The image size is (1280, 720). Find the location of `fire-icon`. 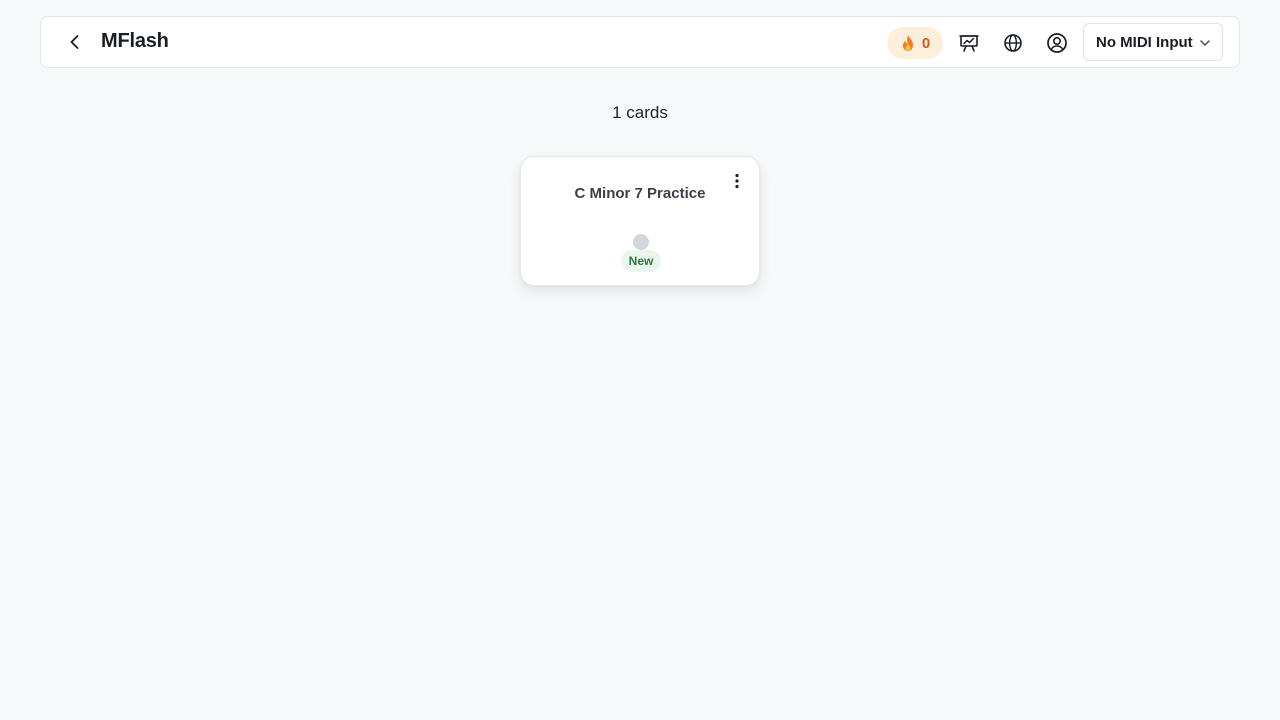

fire-icon is located at coordinates (907, 43).